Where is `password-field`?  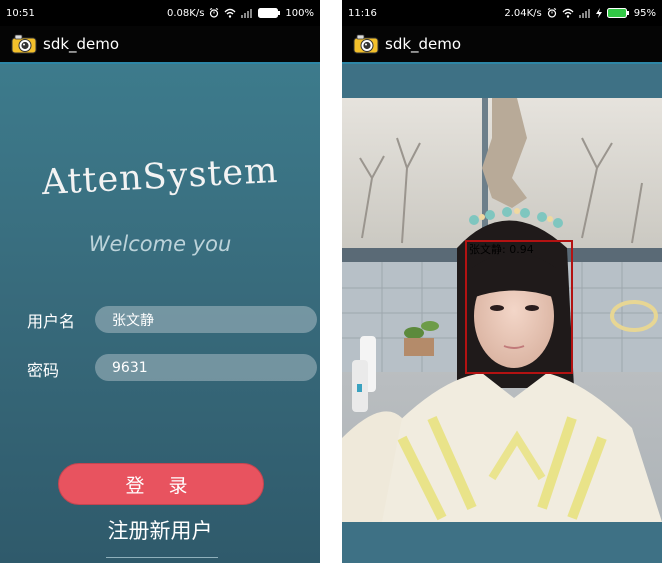
password-field is located at coordinates (206, 367).